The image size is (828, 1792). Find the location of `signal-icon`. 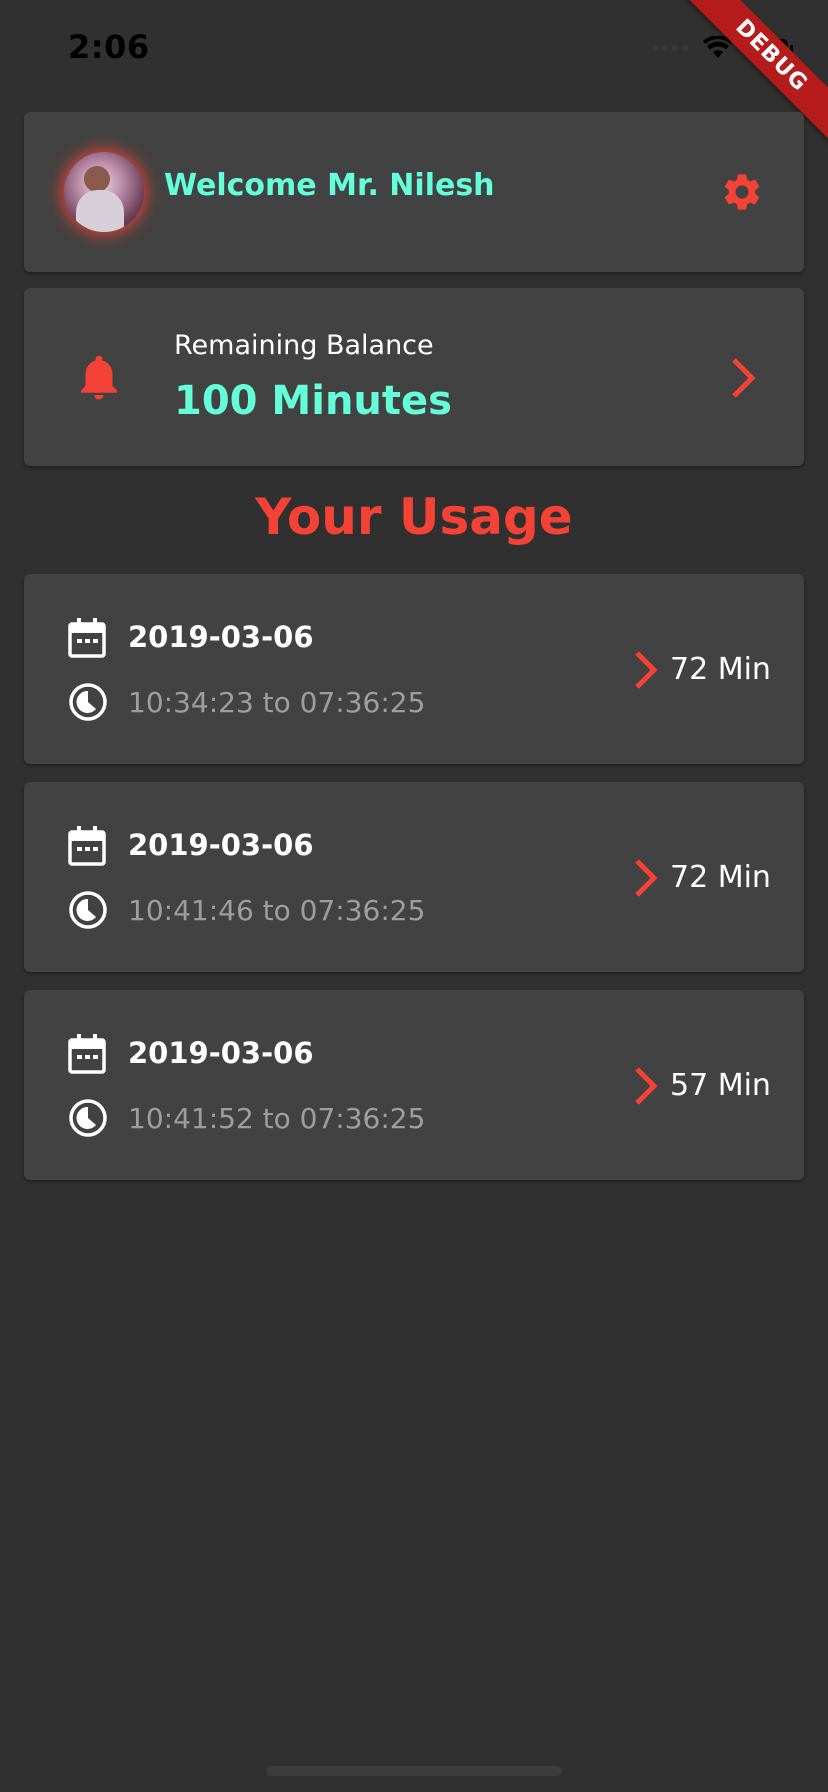

signal-icon is located at coordinates (670, 48).